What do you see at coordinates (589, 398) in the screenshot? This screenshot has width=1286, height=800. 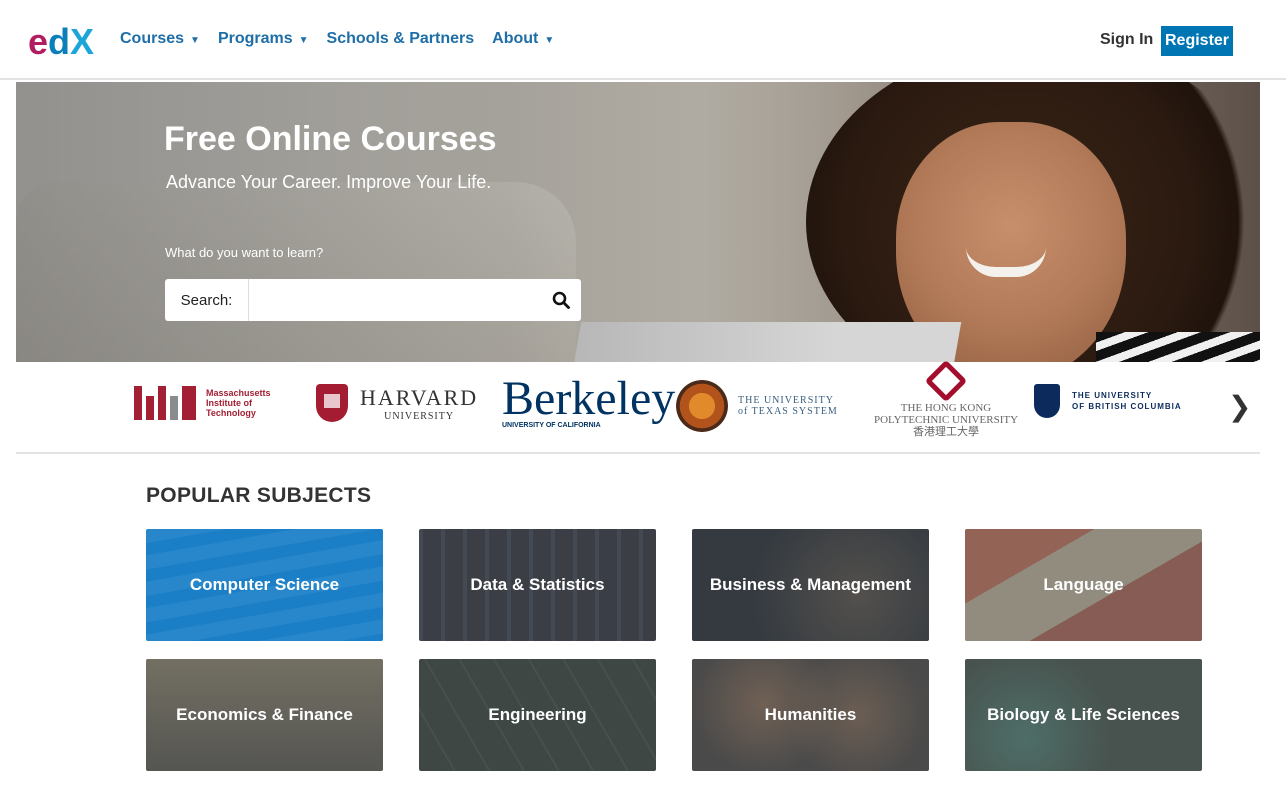 I see `berkeley-name: Berkeley` at bounding box center [589, 398].